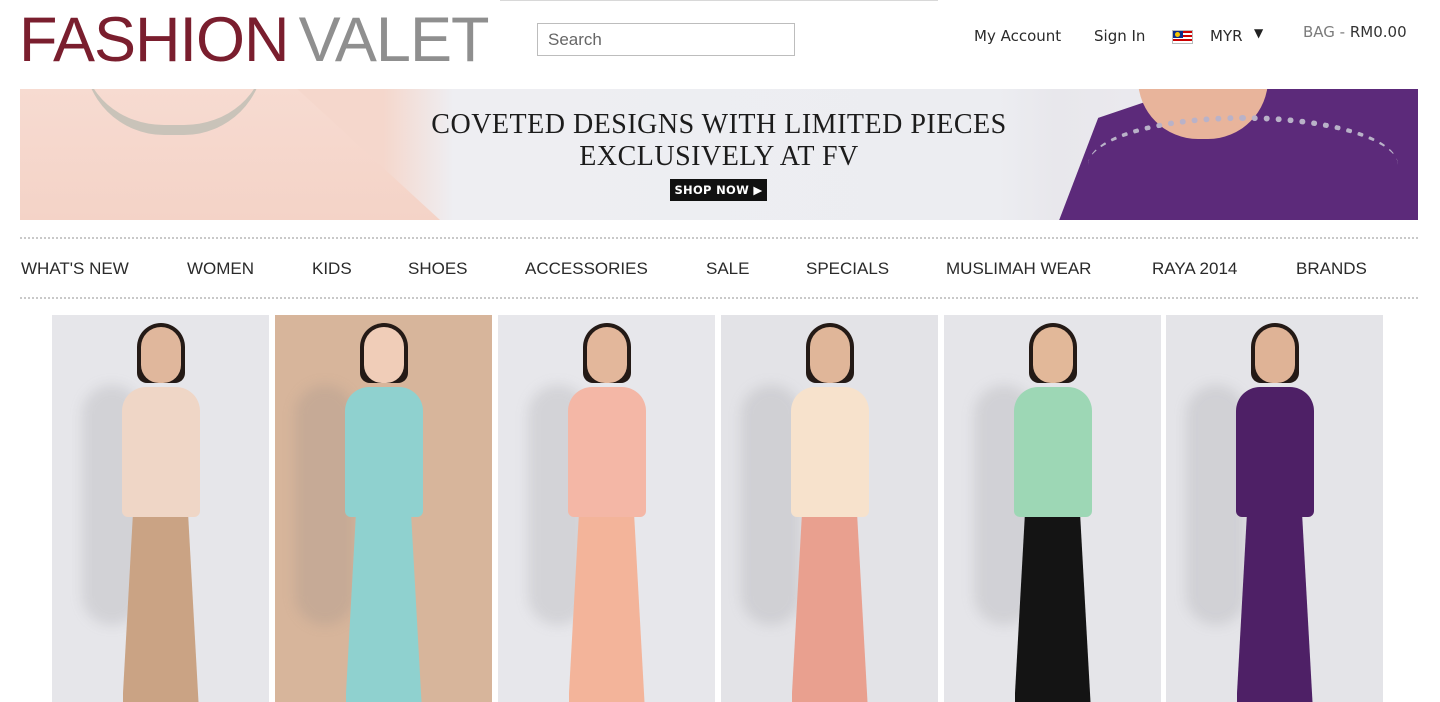  What do you see at coordinates (394, 40) in the screenshot?
I see `logo-text-valet: VALET` at bounding box center [394, 40].